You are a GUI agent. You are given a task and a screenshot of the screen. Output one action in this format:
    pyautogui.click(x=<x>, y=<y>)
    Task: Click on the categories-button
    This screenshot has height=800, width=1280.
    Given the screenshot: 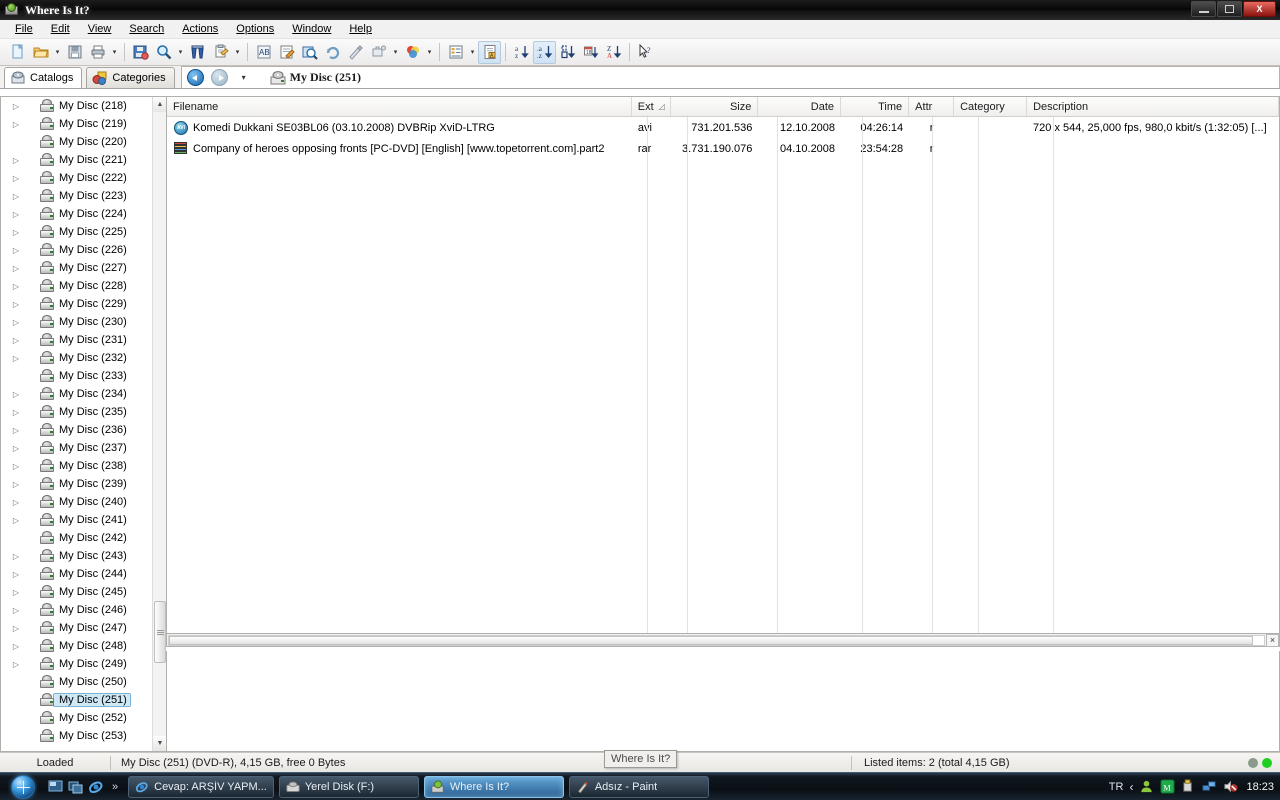 What is the action you would take?
    pyautogui.click(x=412, y=52)
    